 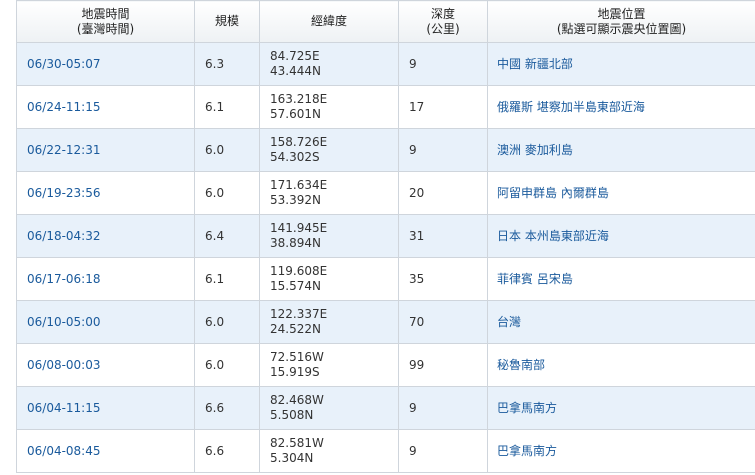 What do you see at coordinates (521, 365) in the screenshot?
I see `location-link: 秘魯南部` at bounding box center [521, 365].